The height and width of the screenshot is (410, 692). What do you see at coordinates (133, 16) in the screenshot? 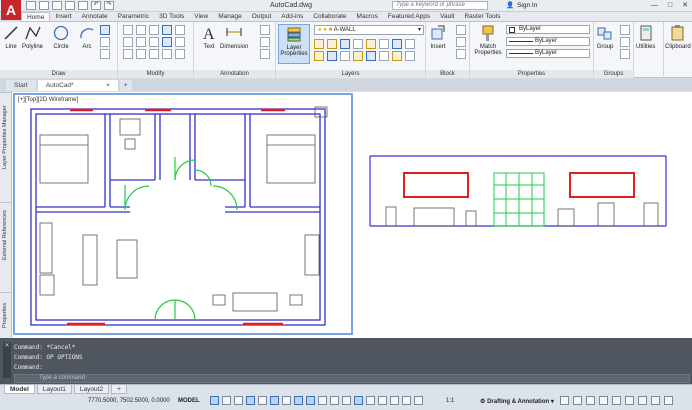
I see `tab-parametric: Parametric` at bounding box center [133, 16].